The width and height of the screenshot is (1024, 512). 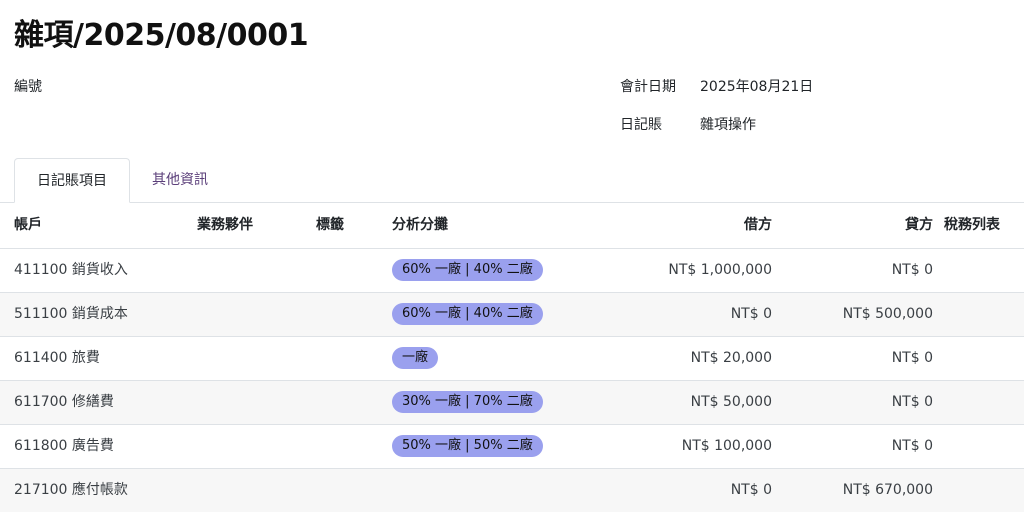 I want to click on analytic-tag: 50% 一廠 | 50% 二廠, so click(x=467, y=446).